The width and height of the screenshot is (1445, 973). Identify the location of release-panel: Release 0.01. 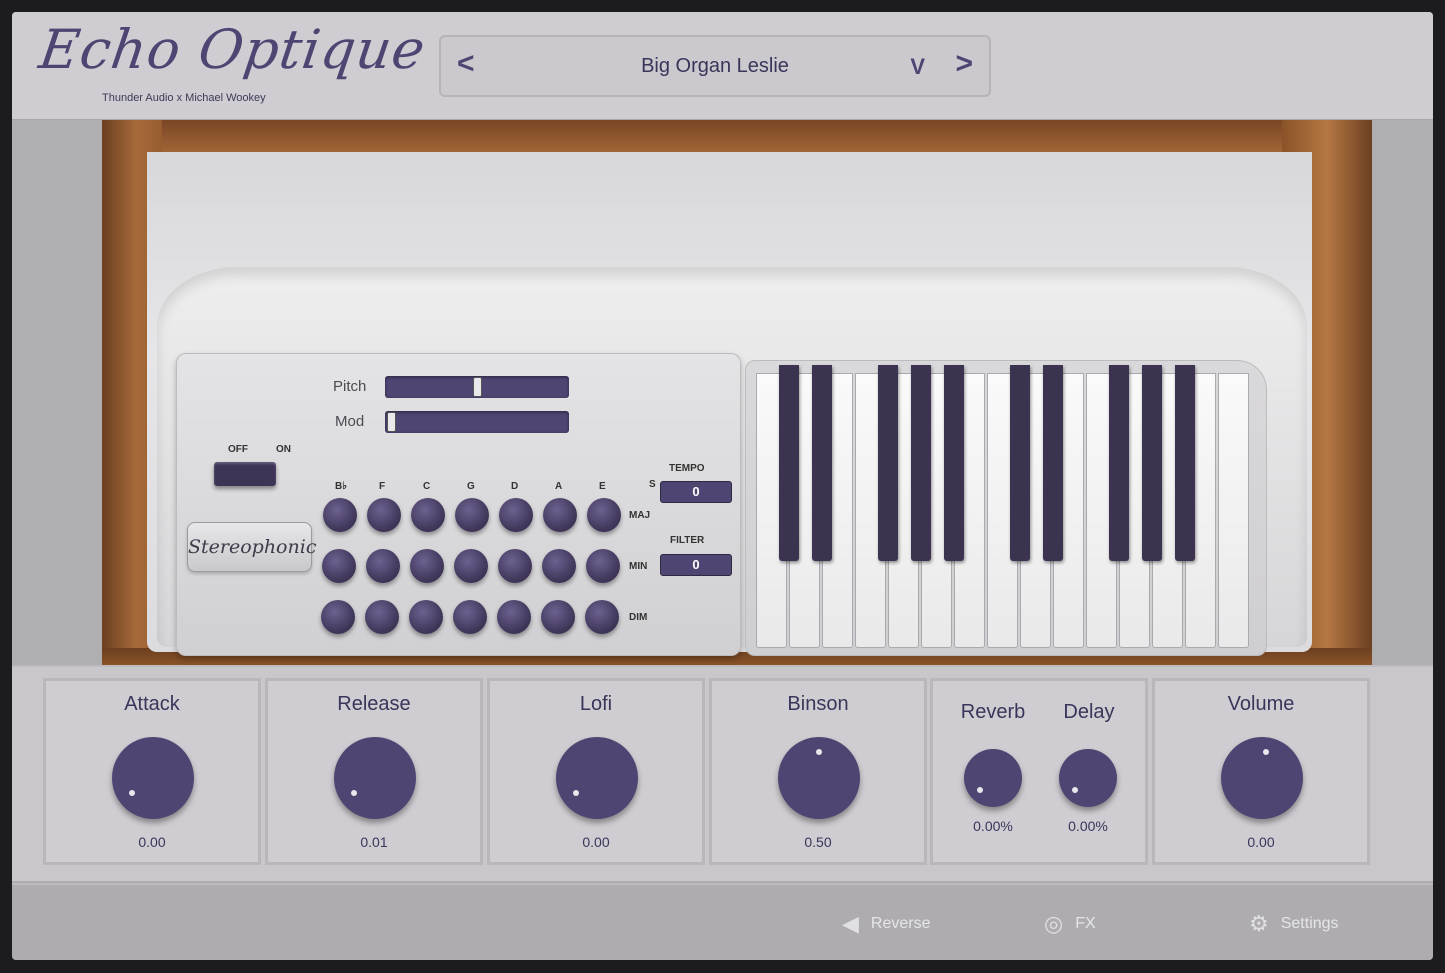
(374, 771).